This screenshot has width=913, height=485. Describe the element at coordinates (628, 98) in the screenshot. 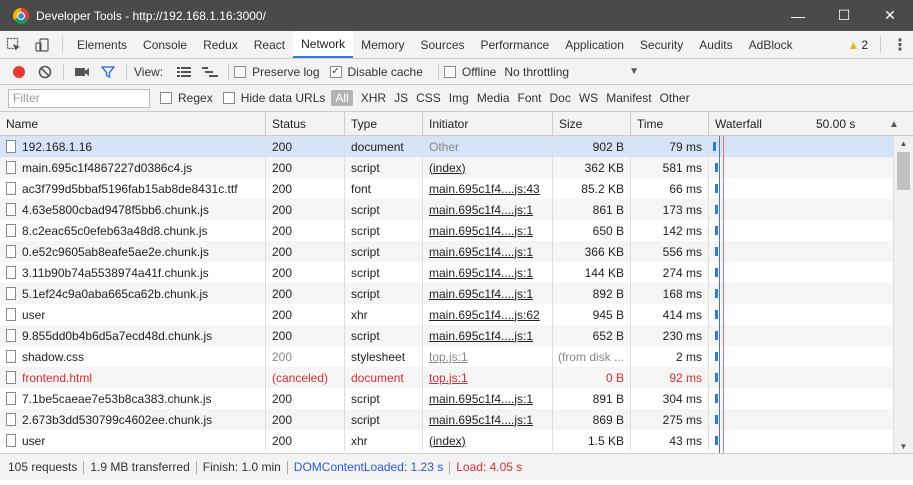

I see `filter-type-manifest: Manifest` at that location.